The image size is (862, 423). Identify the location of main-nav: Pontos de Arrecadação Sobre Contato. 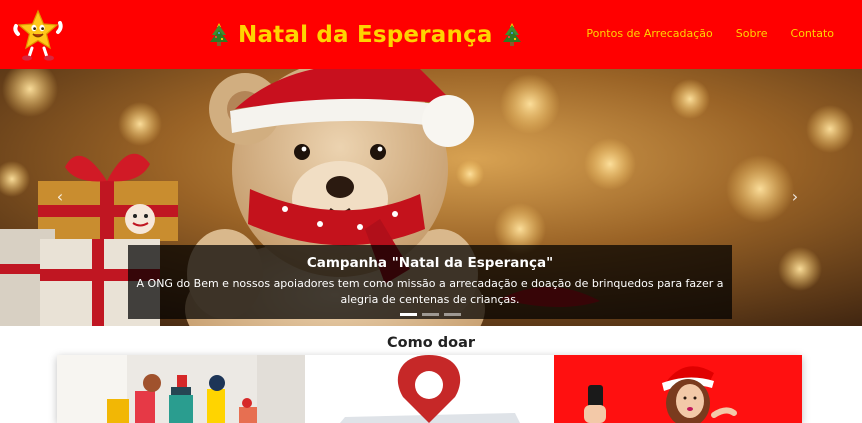
(710, 33).